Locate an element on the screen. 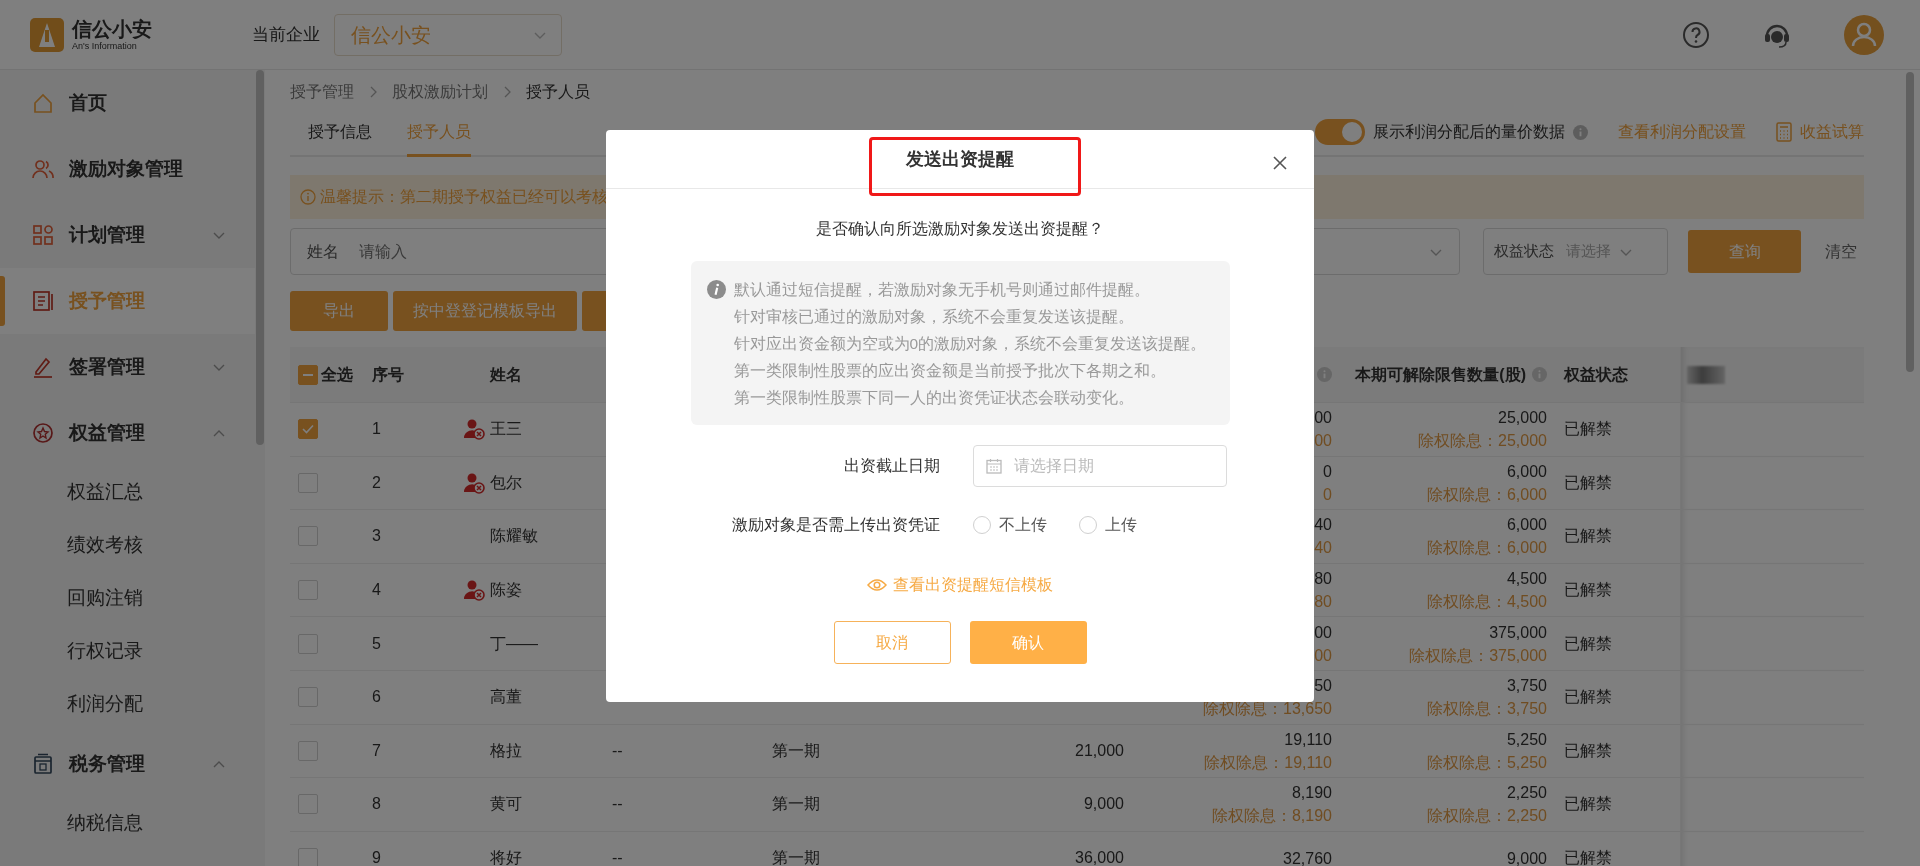 The height and width of the screenshot is (866, 1920). sidebar-item: 签署管理 is located at coordinates (127, 367).